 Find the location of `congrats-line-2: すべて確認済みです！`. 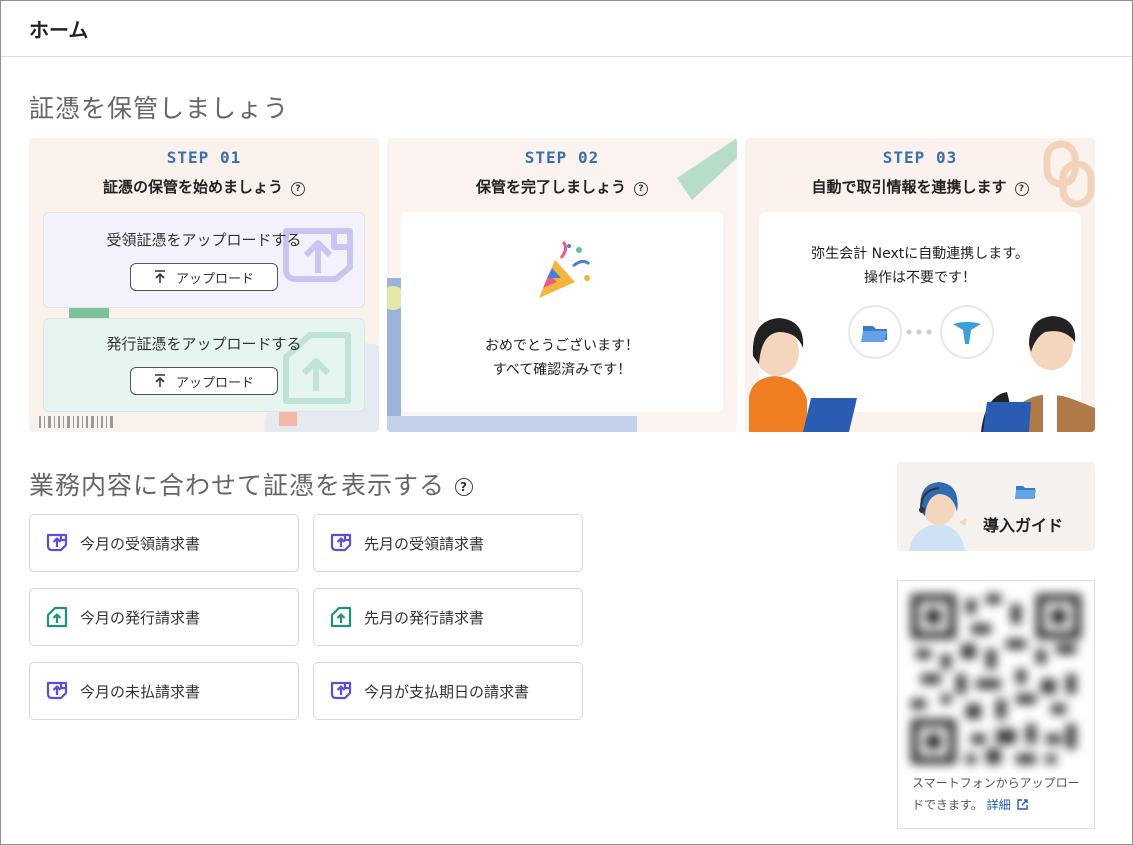

congrats-line-2: すべて確認済みです！ is located at coordinates (562, 370).